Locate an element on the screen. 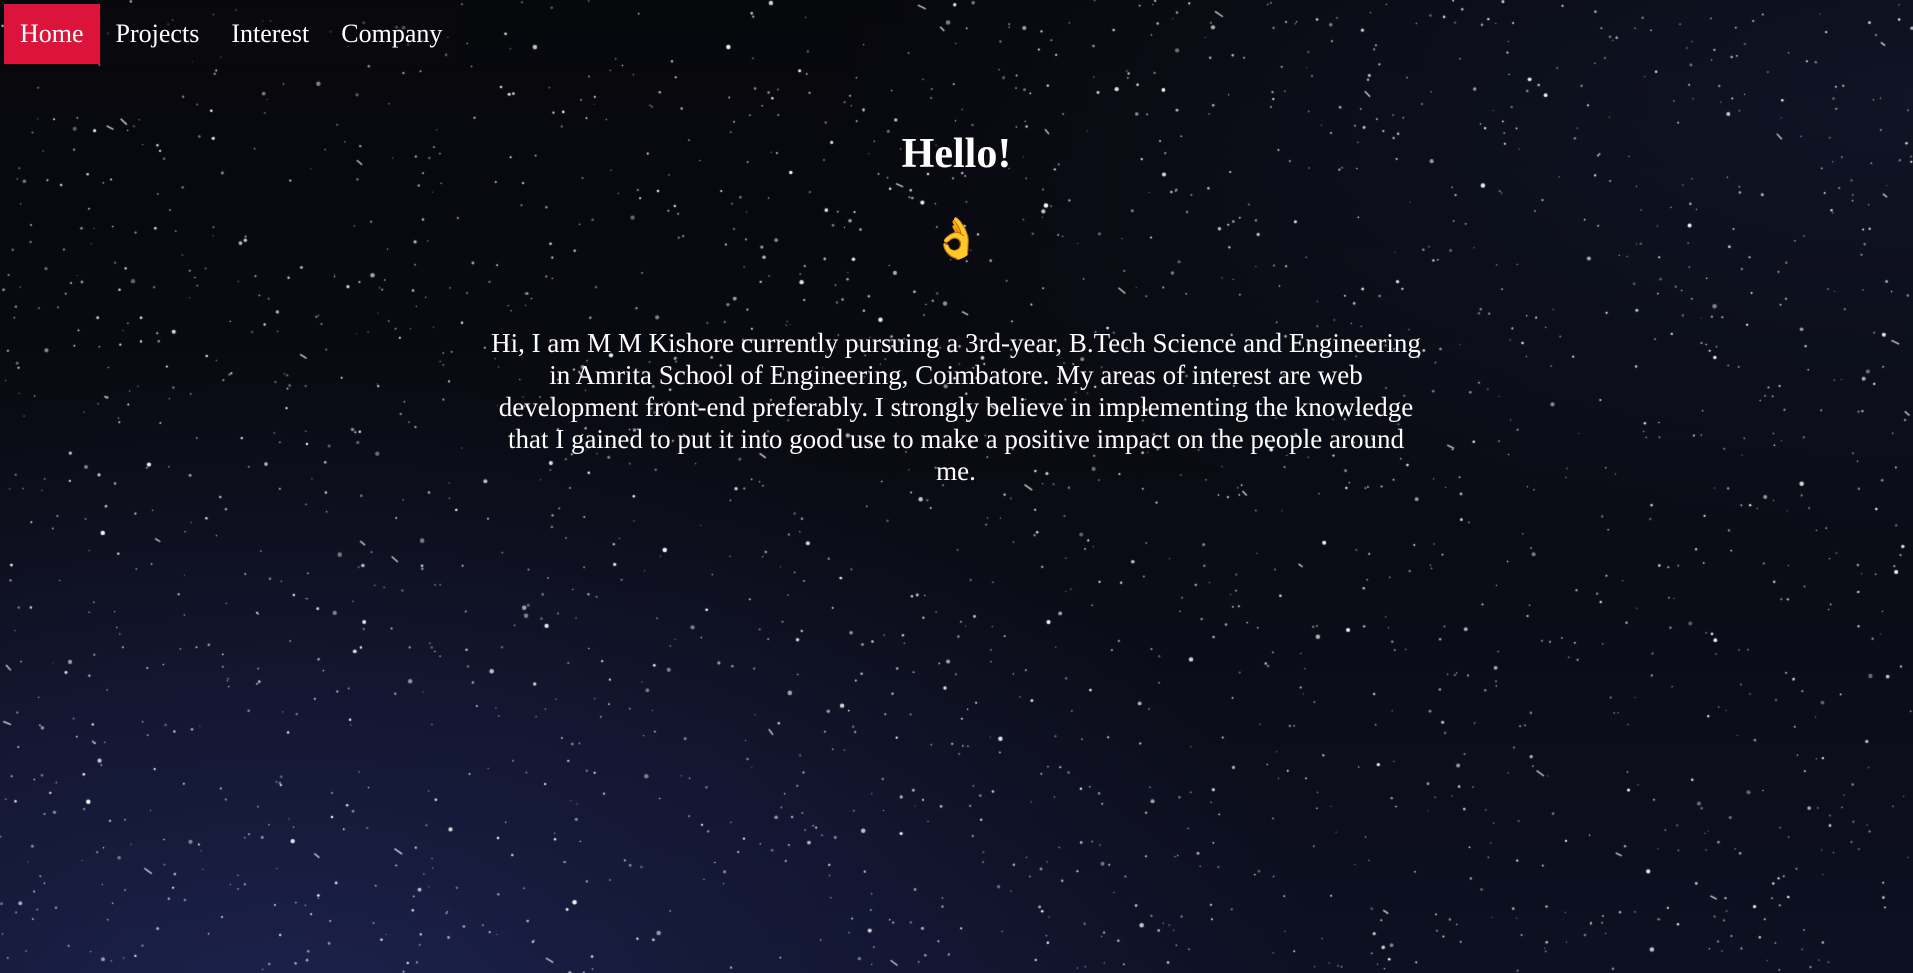 The image size is (1913, 973). page-heading: Hello! is located at coordinates (956, 154).